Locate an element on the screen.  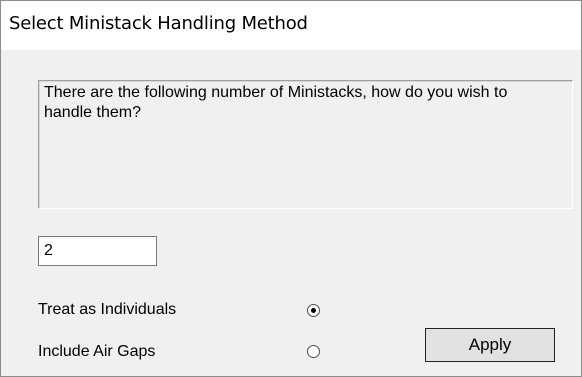
radio-selected-dot is located at coordinates (313, 310).